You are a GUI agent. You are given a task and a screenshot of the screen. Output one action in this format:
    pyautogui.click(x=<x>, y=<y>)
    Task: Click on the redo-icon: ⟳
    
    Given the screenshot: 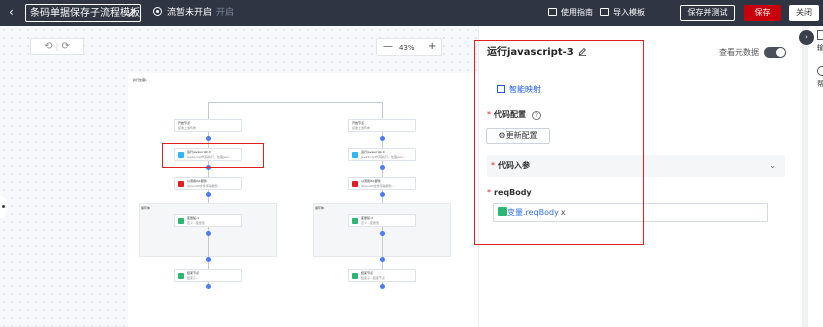 What is the action you would take?
    pyautogui.click(x=66, y=46)
    